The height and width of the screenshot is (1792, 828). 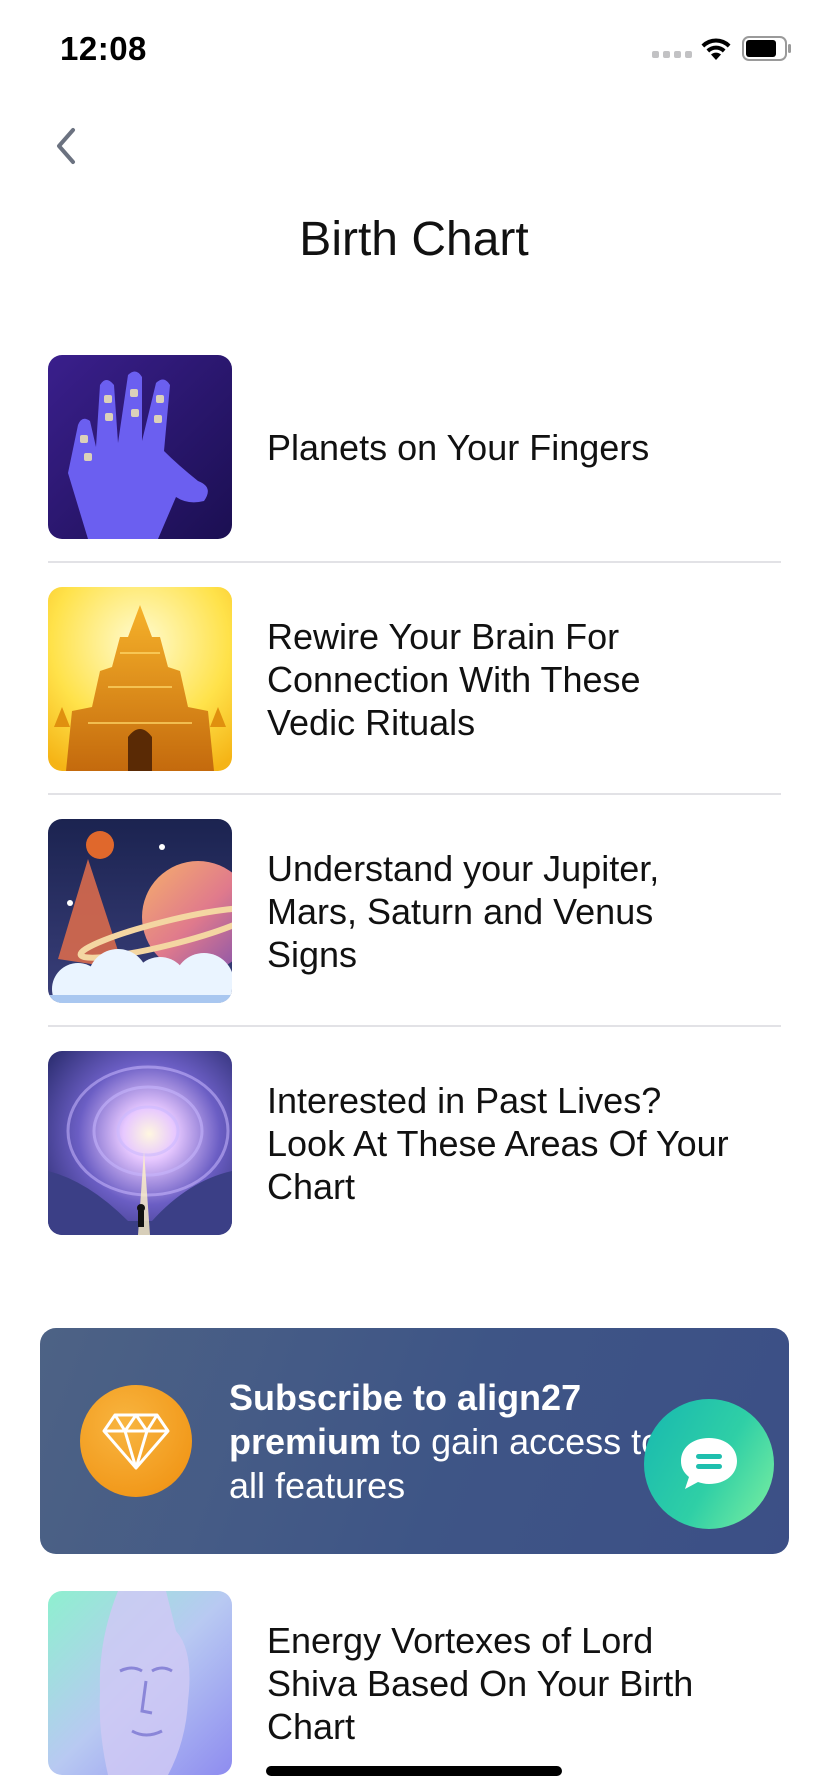 I want to click on article-title: Planets on Your Fingers, so click(x=458, y=447).